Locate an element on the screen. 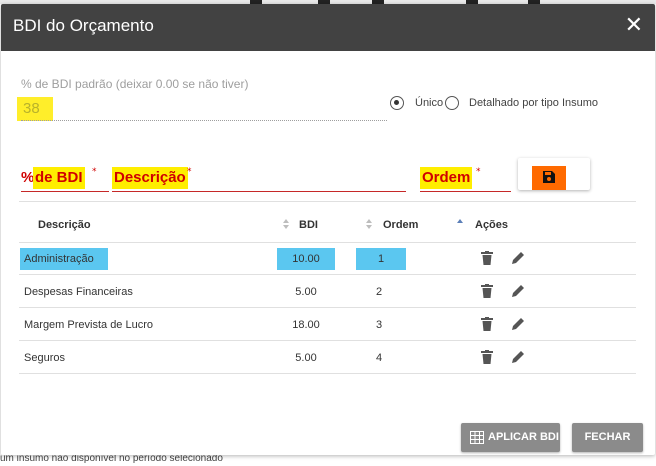 This screenshot has height=466, width=656. pct-field-input is located at coordinates (65, 191).